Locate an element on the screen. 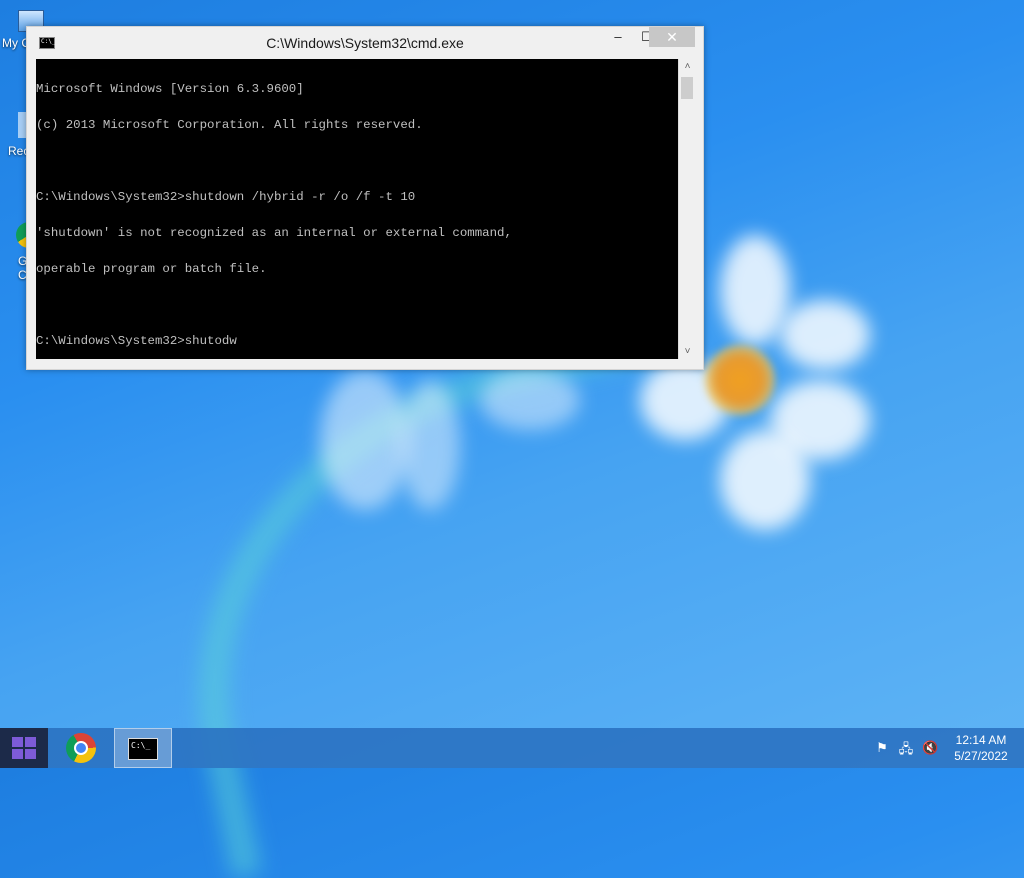 The height and width of the screenshot is (878, 1024). chrome-icon is located at coordinates (81, 748).